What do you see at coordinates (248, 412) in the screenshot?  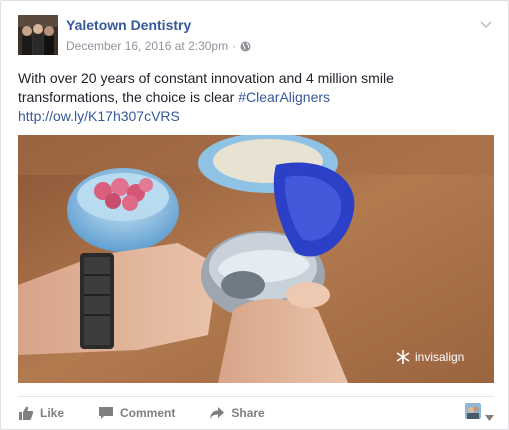 I see `share-label: Share` at bounding box center [248, 412].